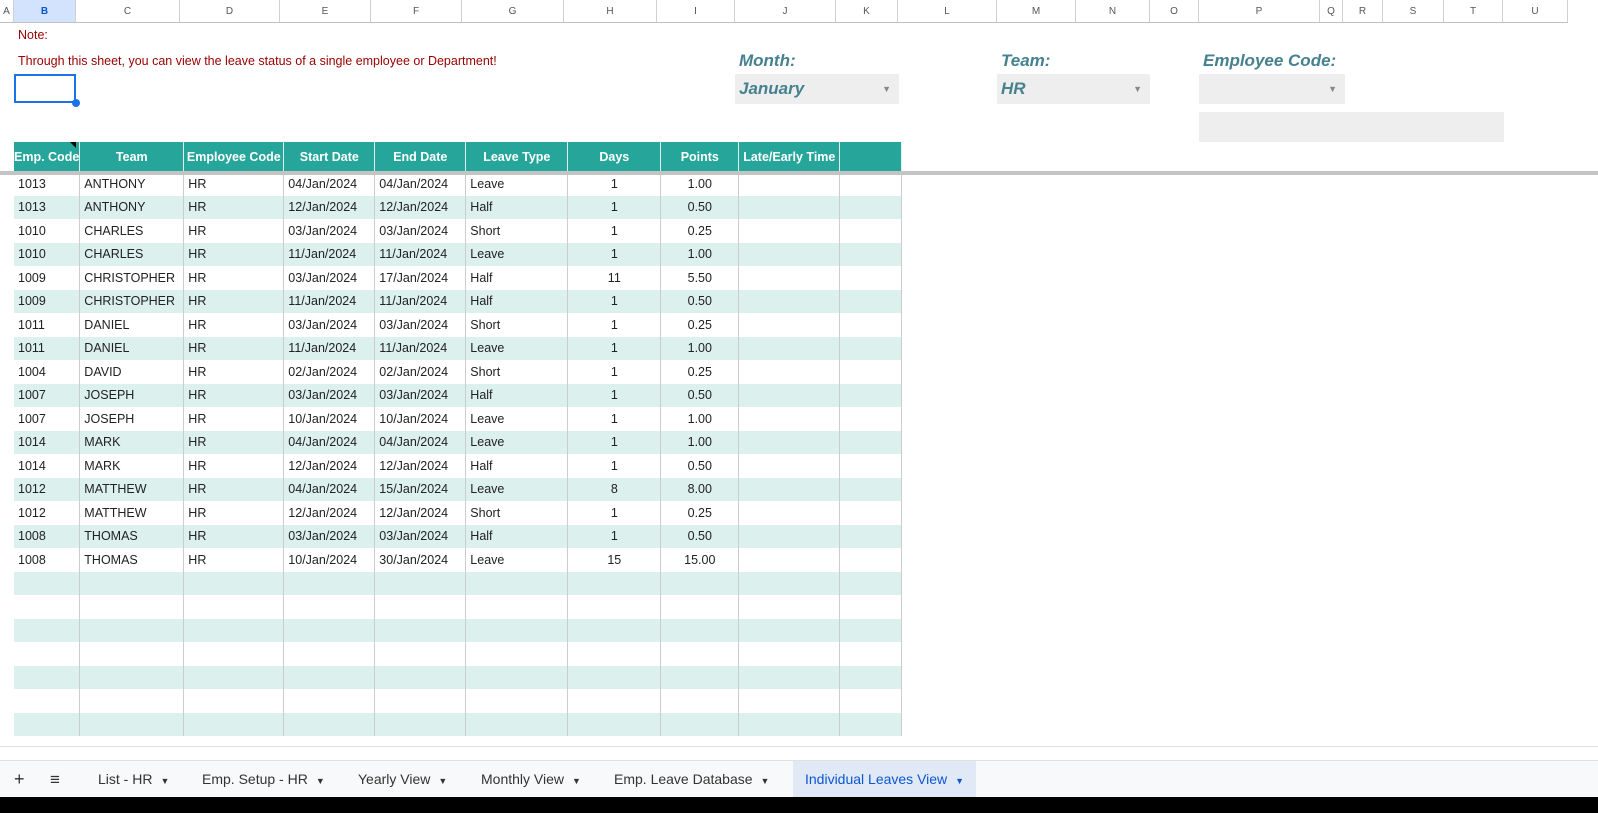 This screenshot has height=813, width=1598. What do you see at coordinates (263, 779) in the screenshot?
I see `sheet-tab: Emp. Setup - HR ▼` at bounding box center [263, 779].